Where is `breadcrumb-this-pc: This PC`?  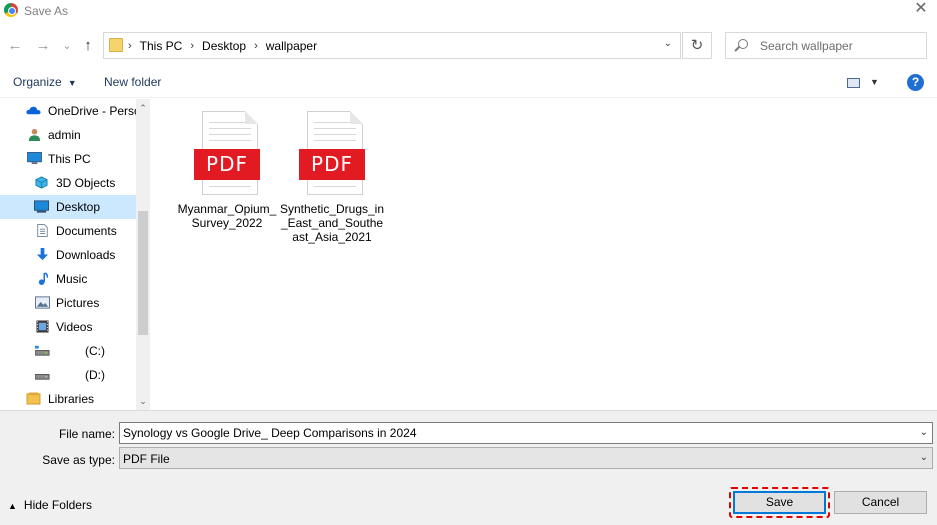
breadcrumb-this-pc: This PC is located at coordinates (161, 46).